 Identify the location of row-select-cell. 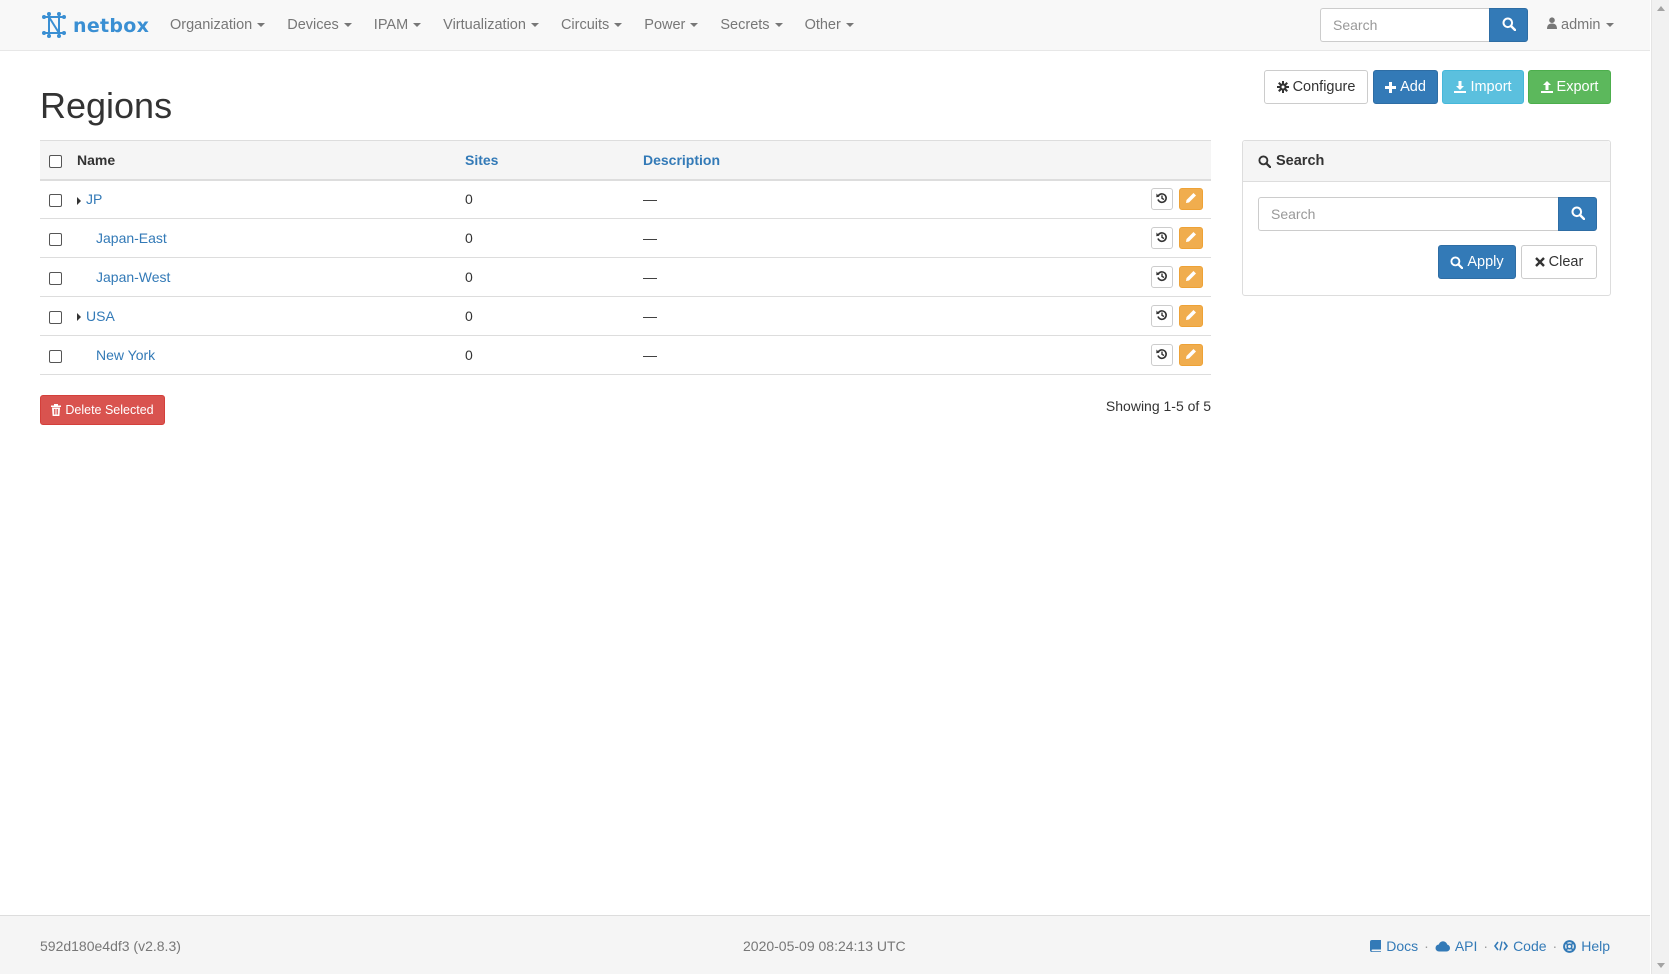
(58, 316).